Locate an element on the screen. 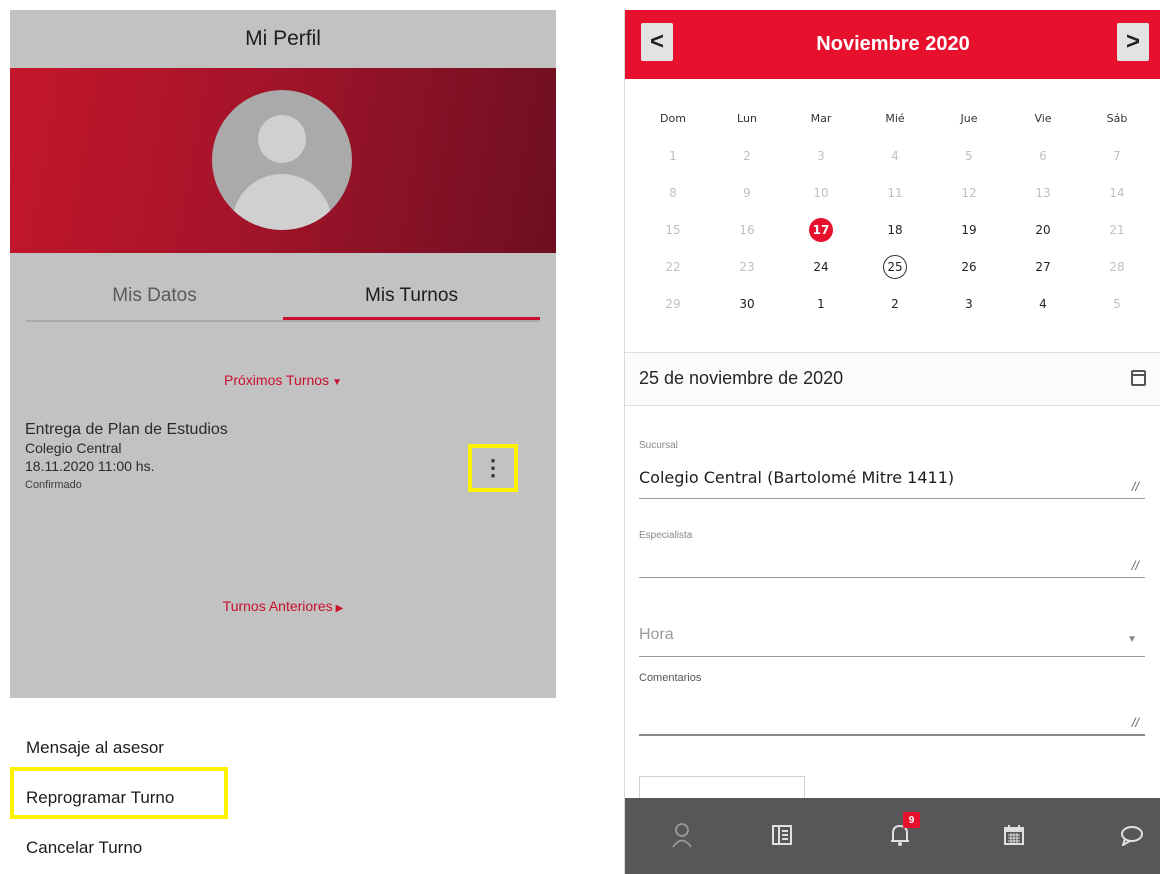 This screenshot has height=874, width=1160. user-icon is located at coordinates (682, 835).